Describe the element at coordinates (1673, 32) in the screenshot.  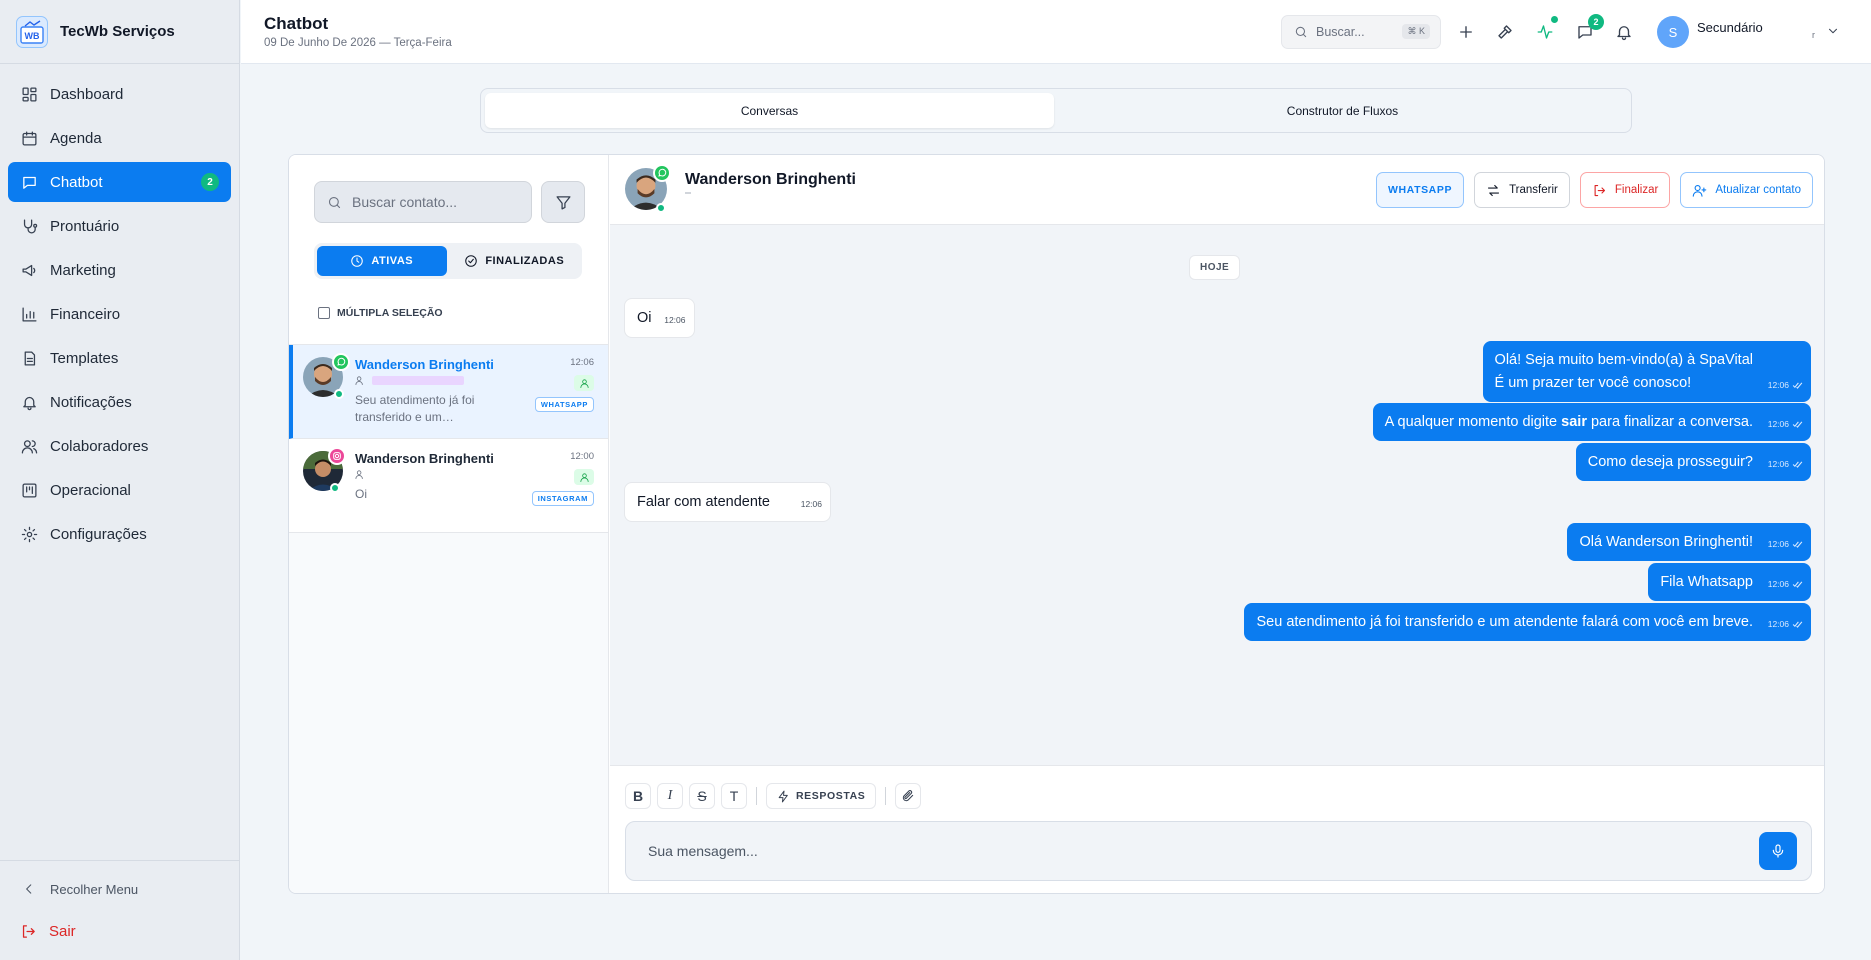
I see `avatar: S` at that location.